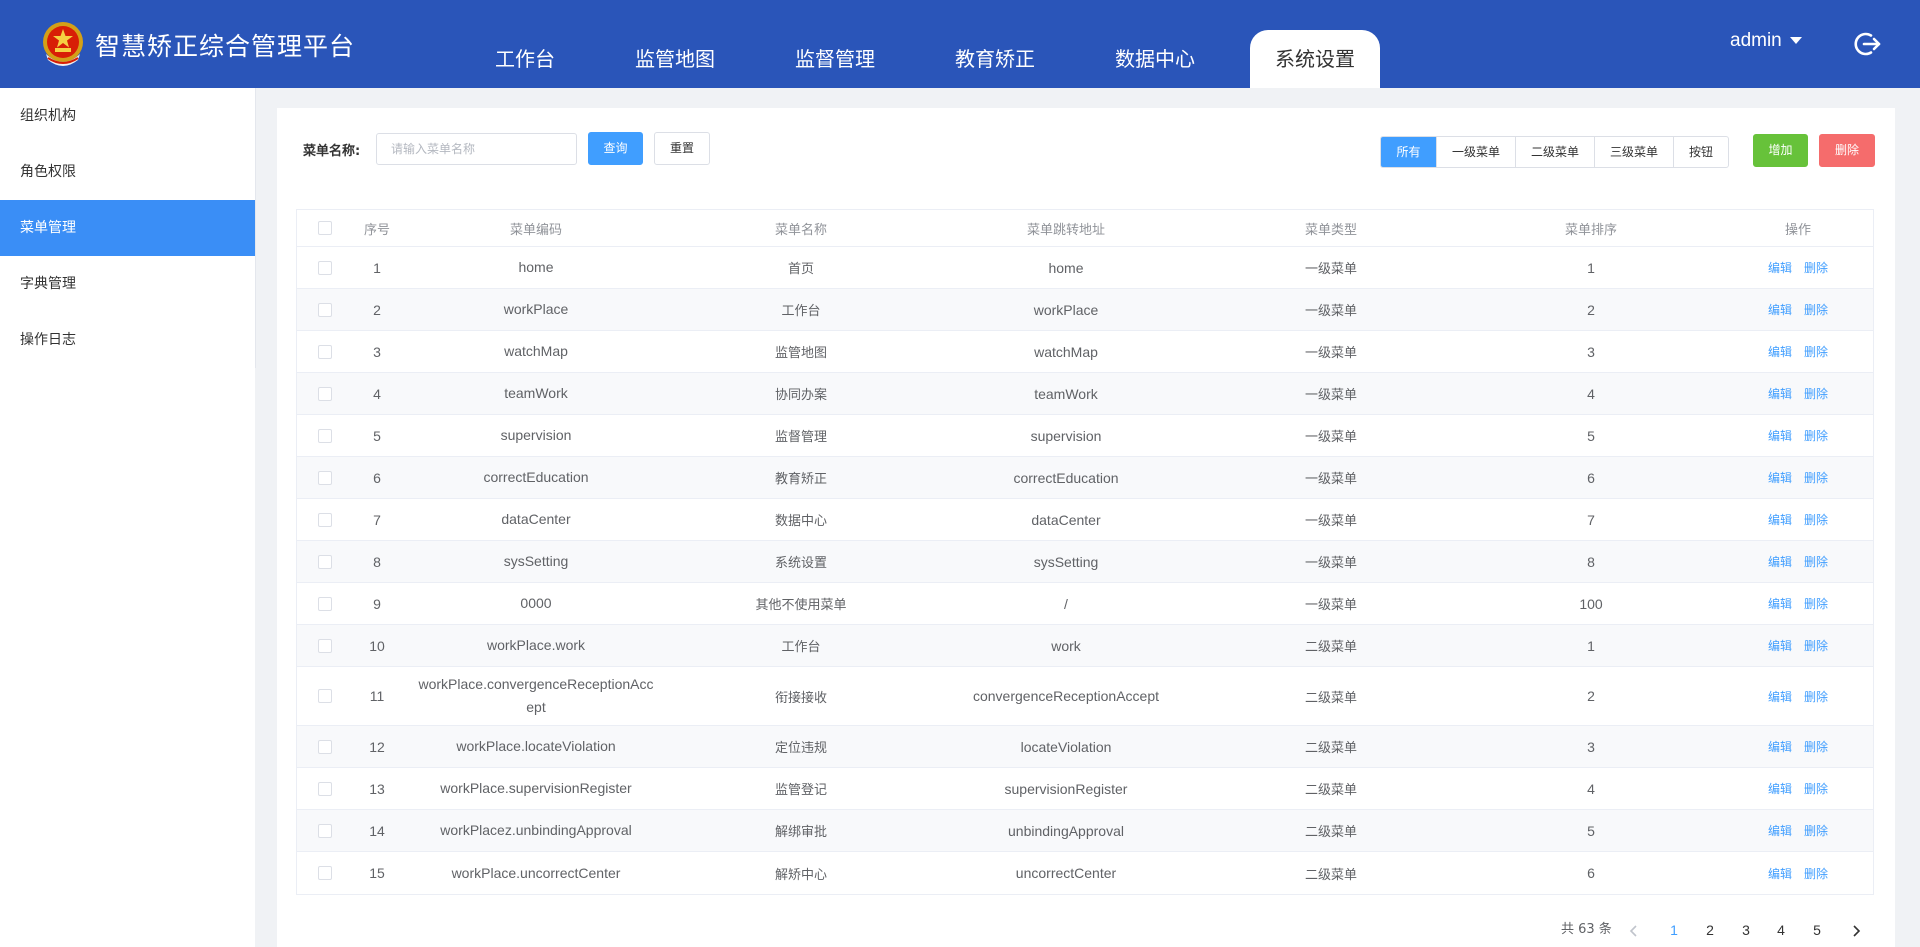  I want to click on cell-menu-code: home, so click(536, 267).